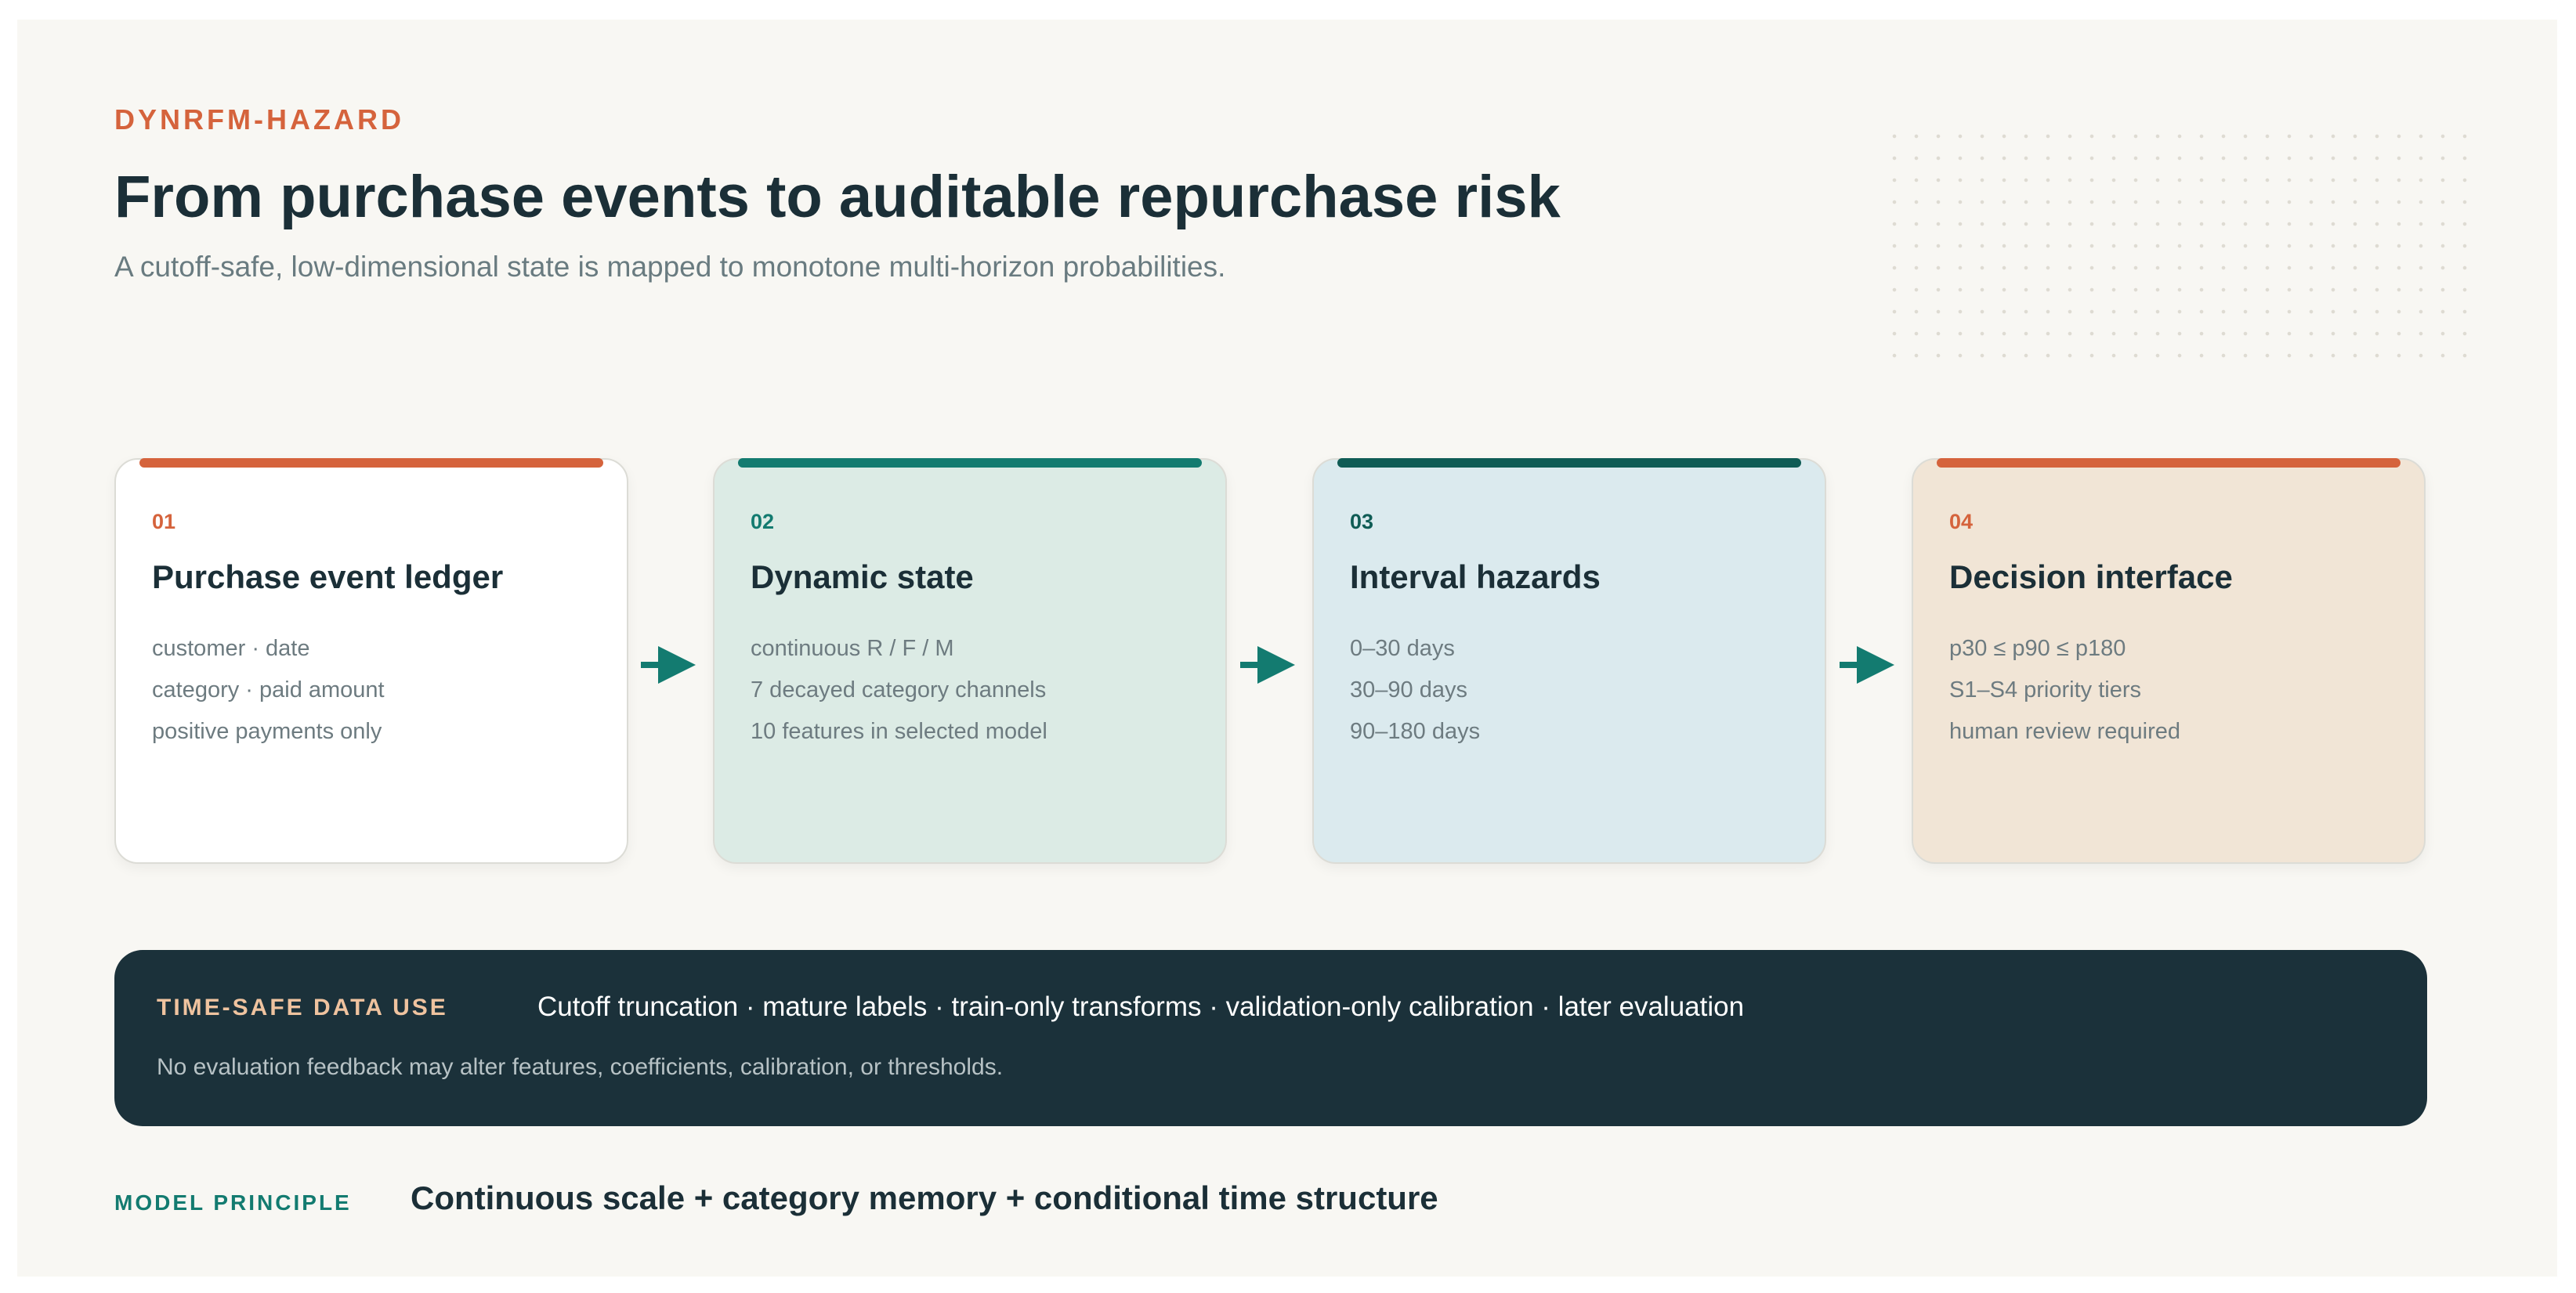  What do you see at coordinates (164, 521) in the screenshot?
I see `step-number: 01` at bounding box center [164, 521].